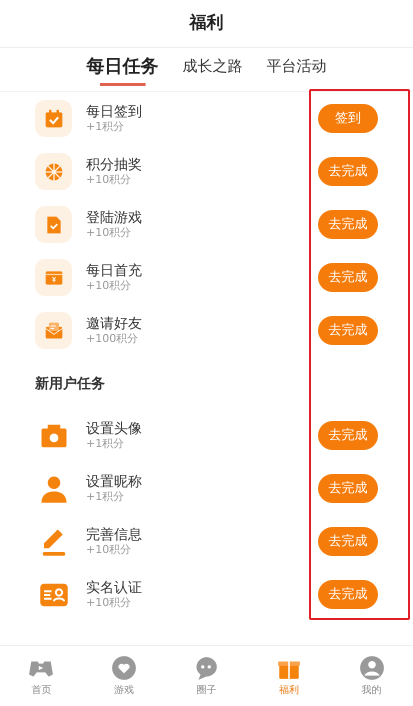 The image size is (413, 706). Describe the element at coordinates (114, 112) in the screenshot. I see `task-title: 每日签到` at that location.